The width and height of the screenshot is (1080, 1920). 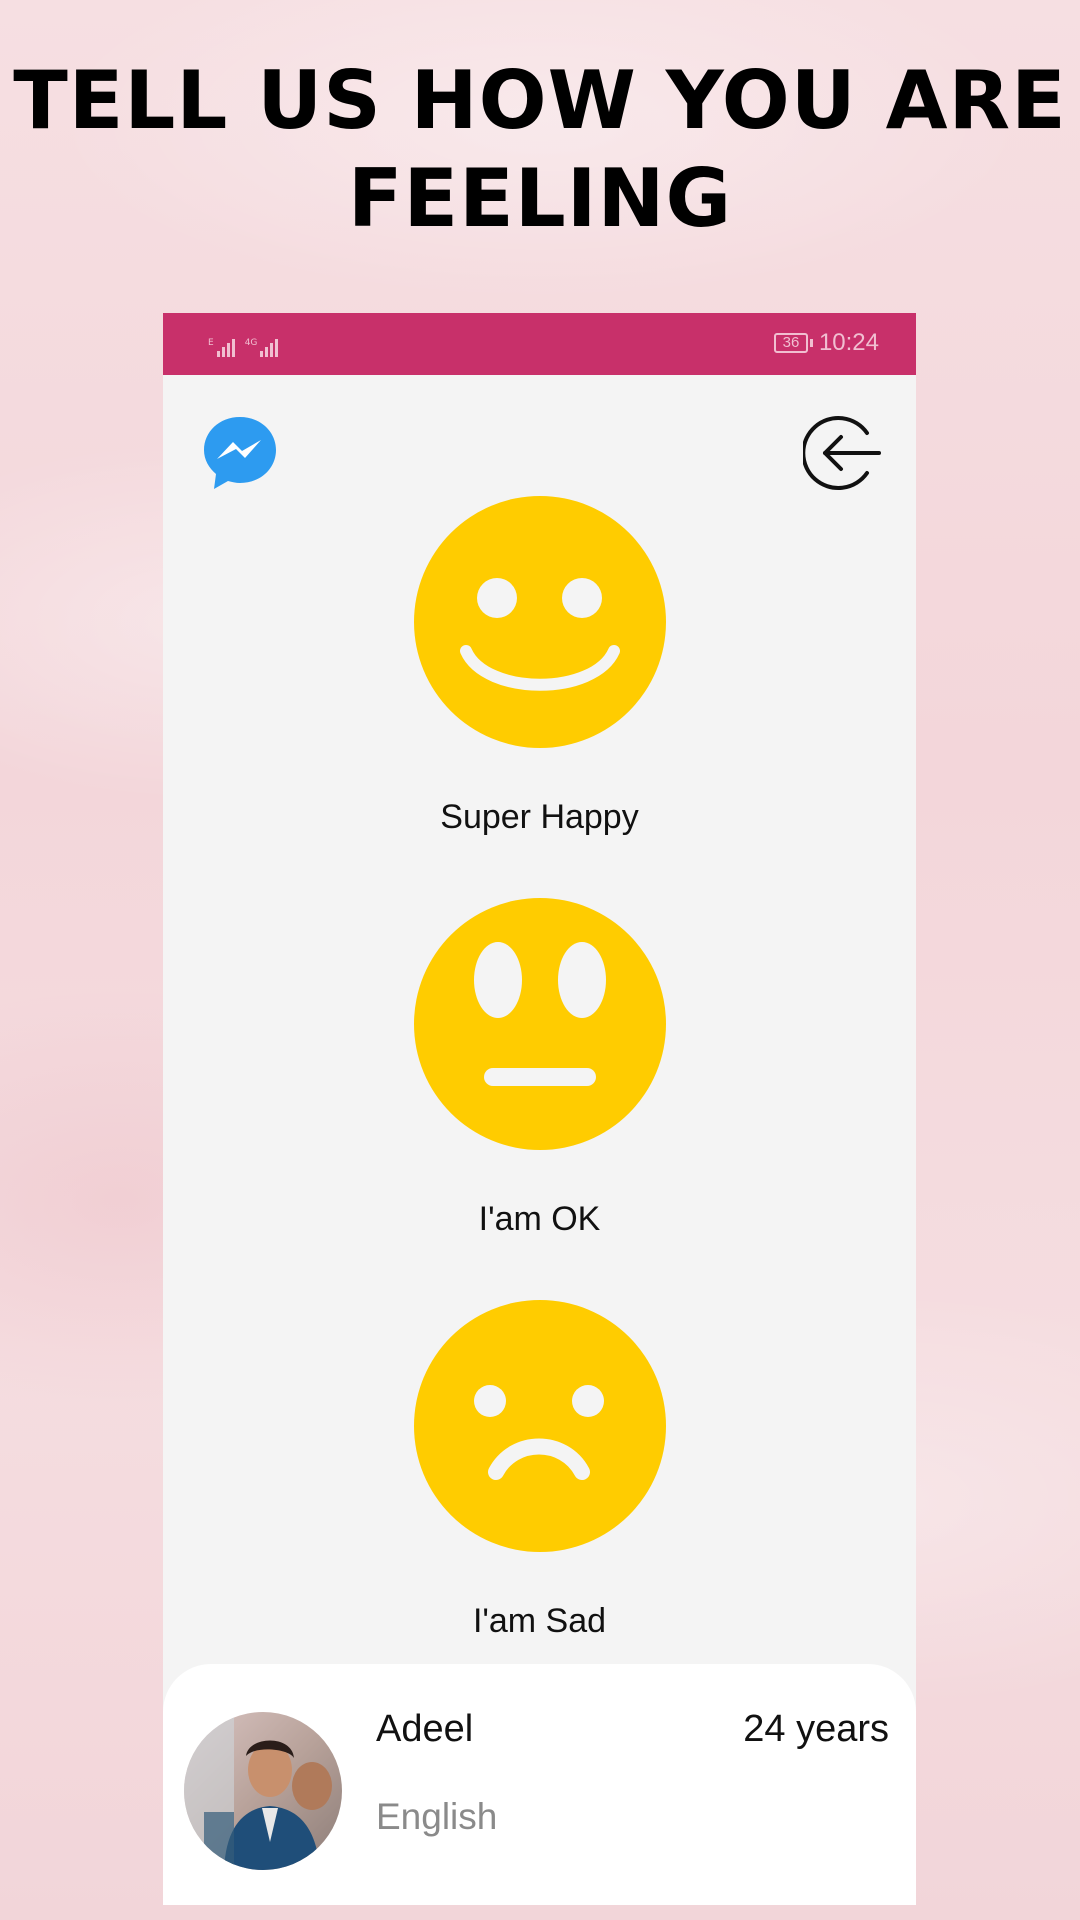 What do you see at coordinates (221, 348) in the screenshot?
I see `signal-icon: E` at bounding box center [221, 348].